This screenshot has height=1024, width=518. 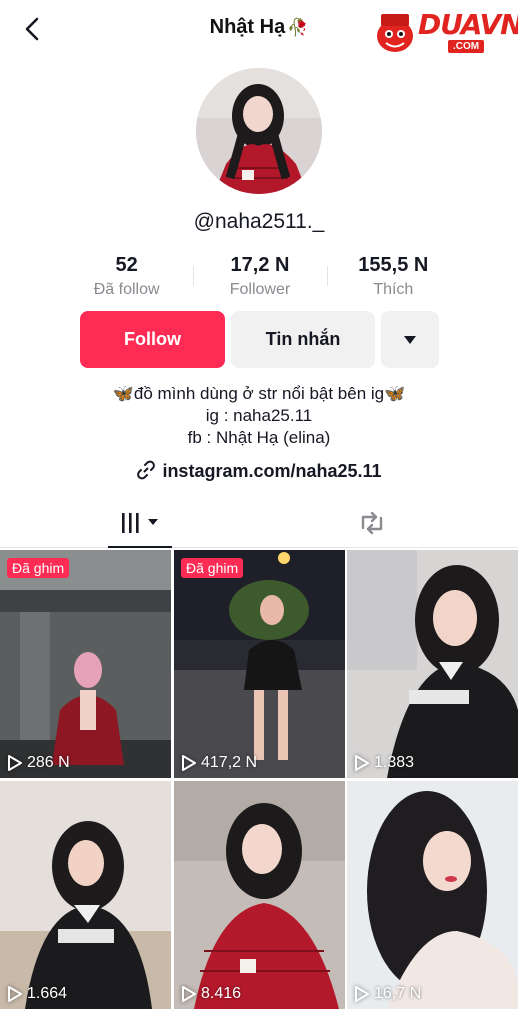 I want to click on view-count-text: 286 N, so click(x=48, y=762).